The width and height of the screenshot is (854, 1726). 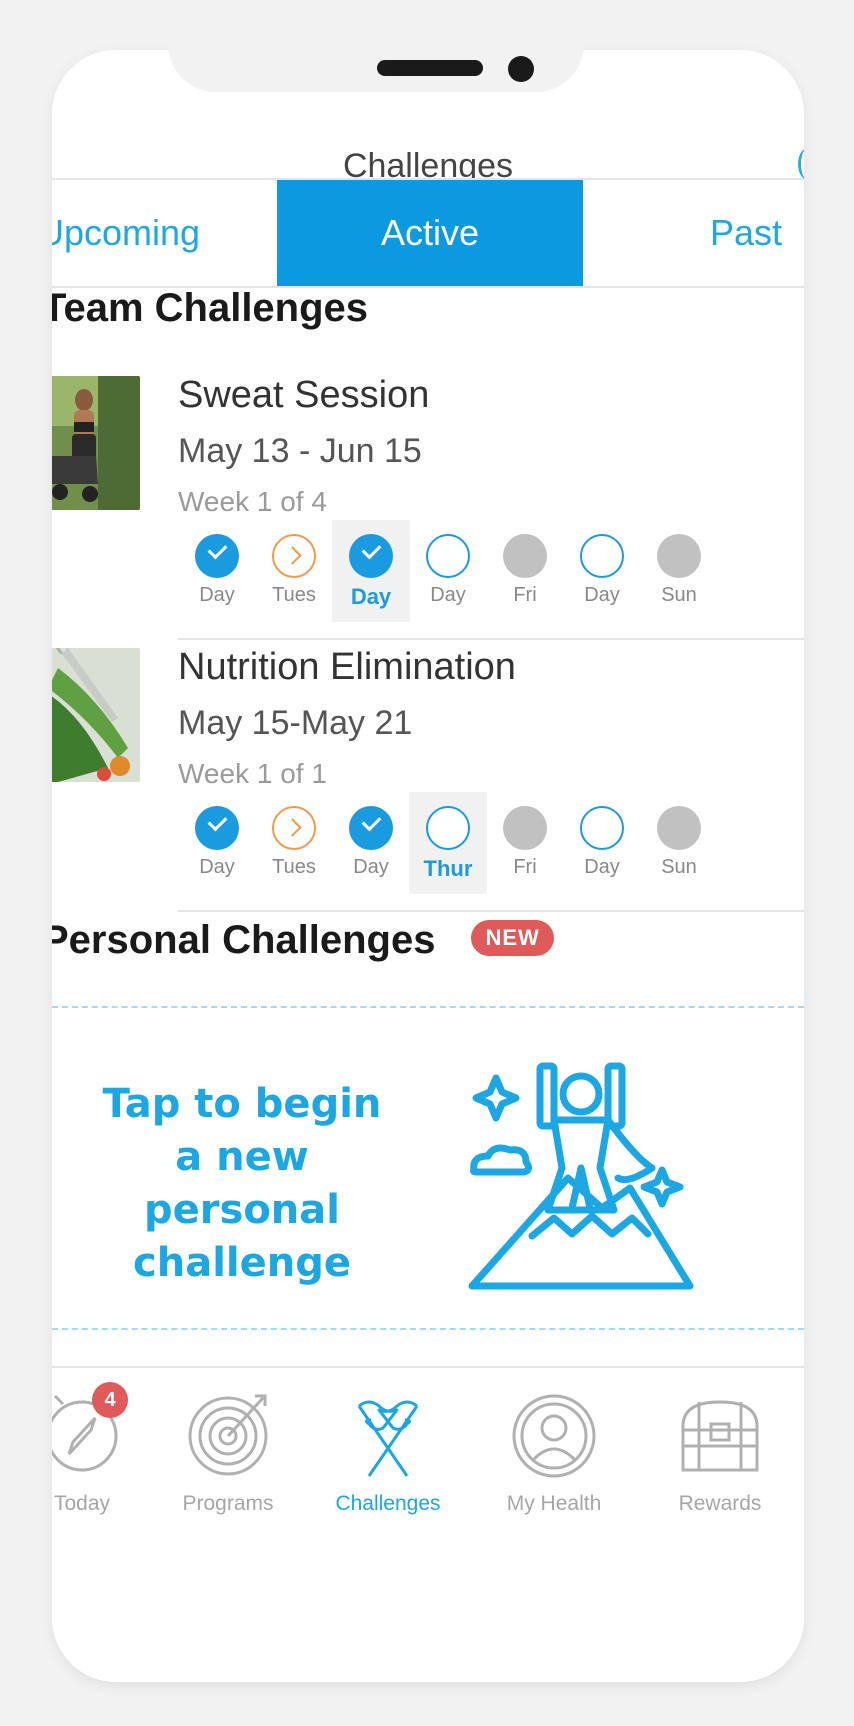 I want to click on tab-upcoming: Upcoming, so click(x=161, y=233).